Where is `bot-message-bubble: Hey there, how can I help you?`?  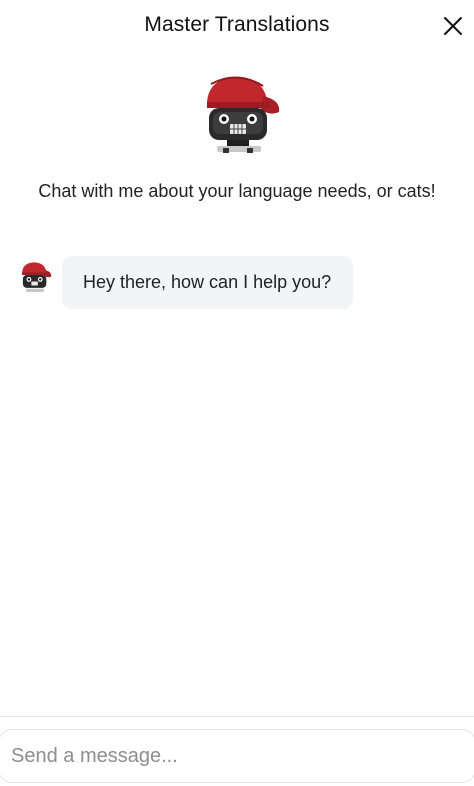 bot-message-bubble: Hey there, how can I help you? is located at coordinates (207, 282).